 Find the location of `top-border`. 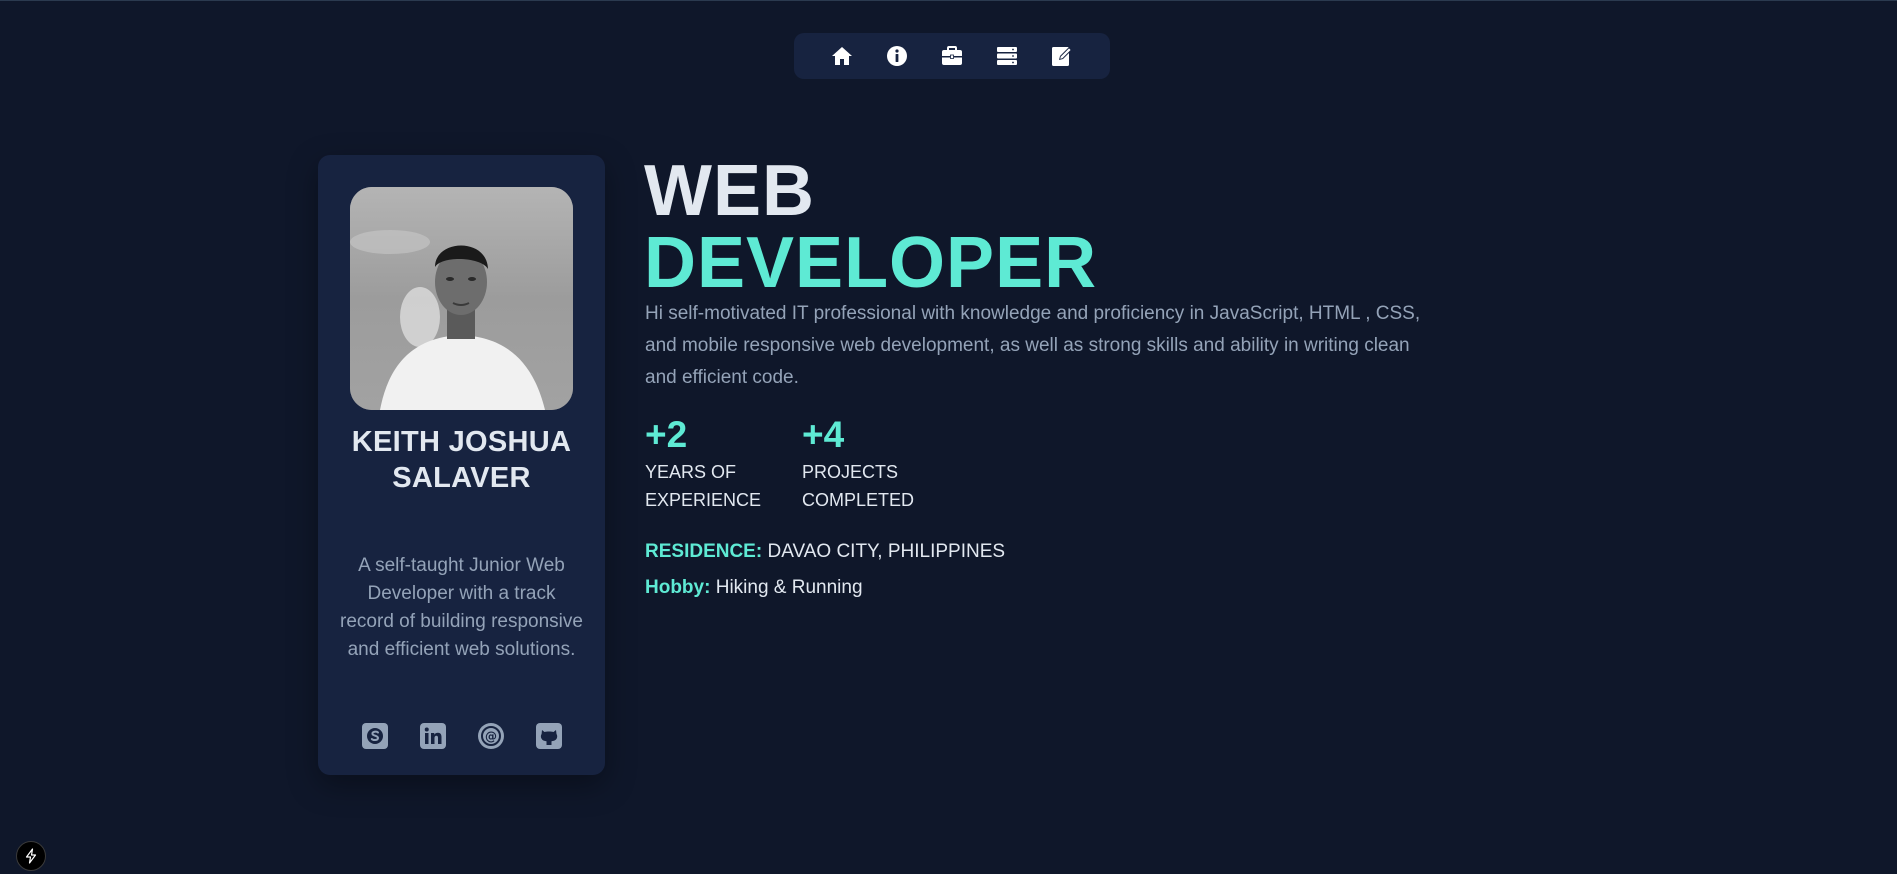

top-border is located at coordinates (948, 0).